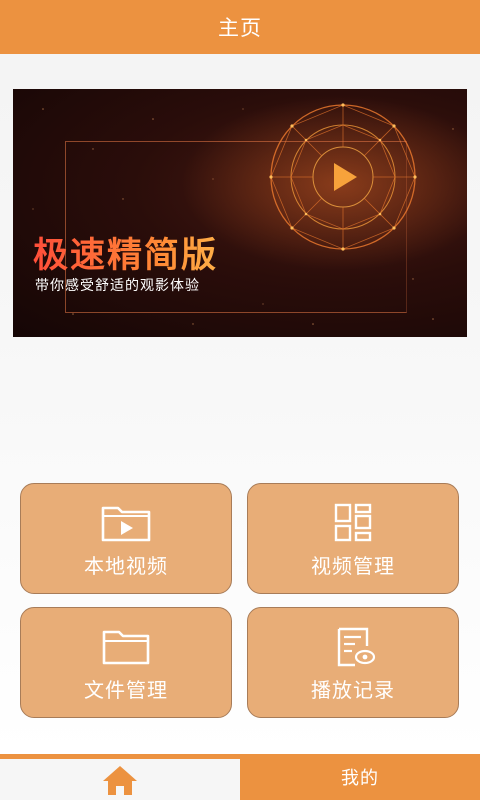 The height and width of the screenshot is (800, 480). I want to click on folder-video-icon, so click(126, 524).